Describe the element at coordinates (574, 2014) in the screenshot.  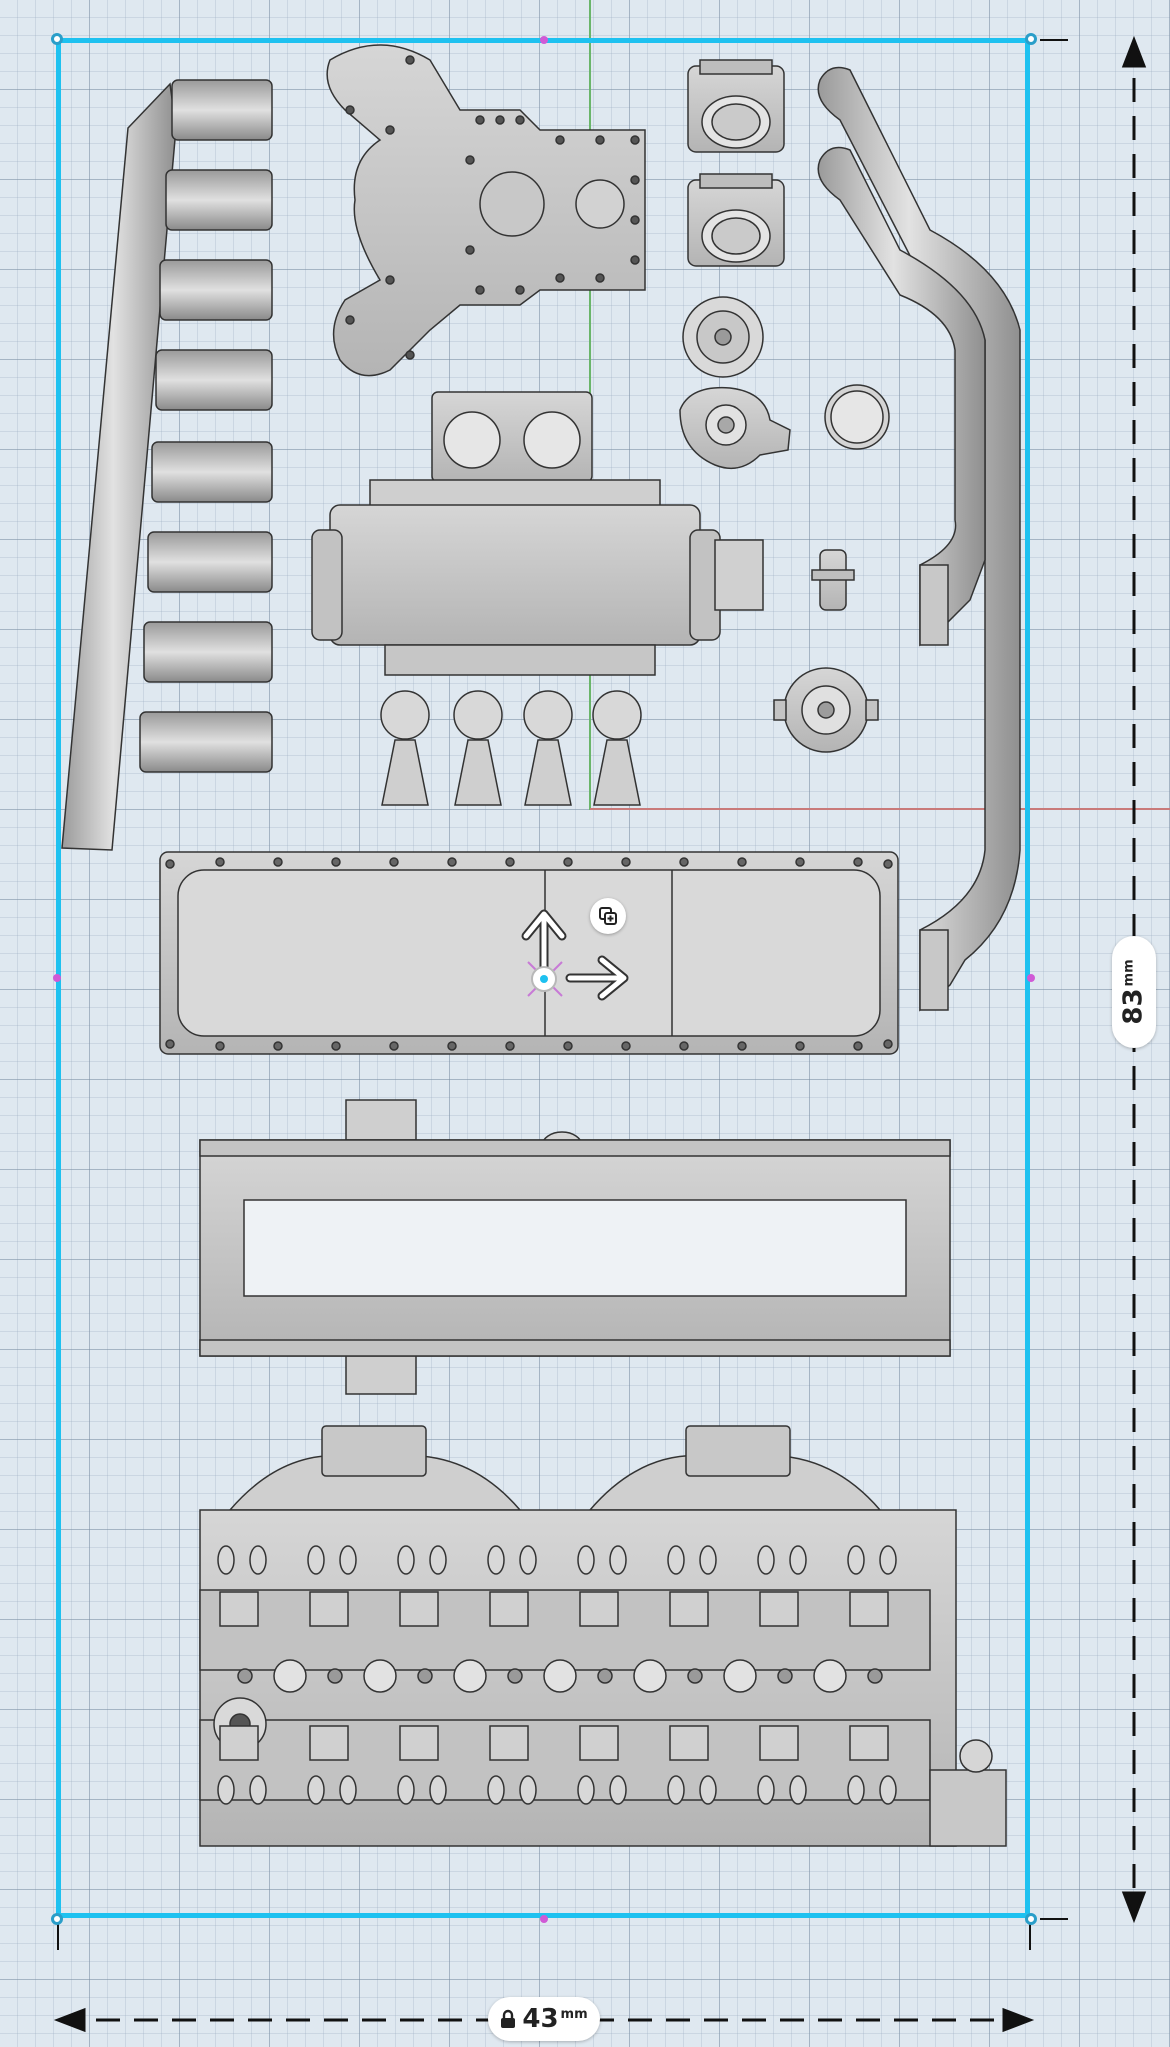
I see `width-unit: mm` at that location.